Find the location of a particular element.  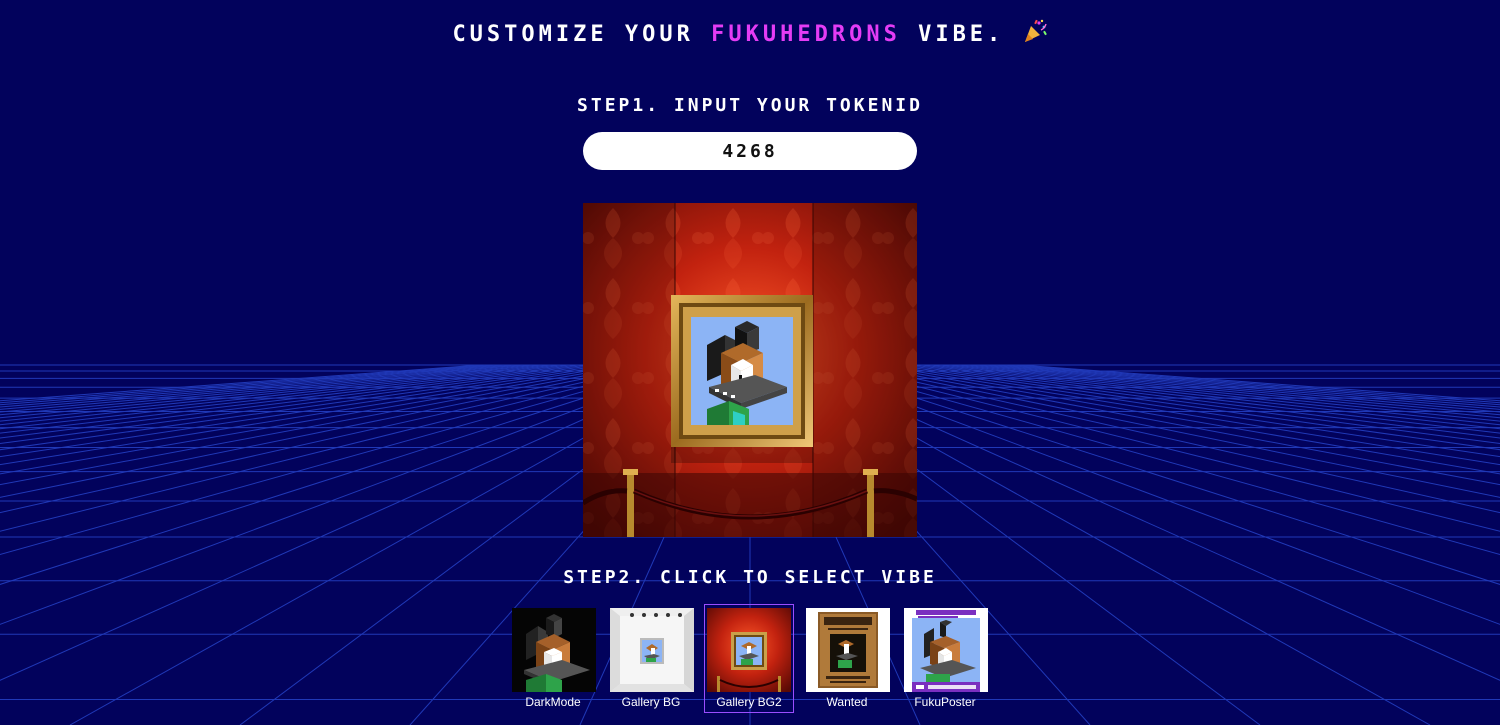

vibe-option-gallery-bg: Gallery BG is located at coordinates (651, 658).